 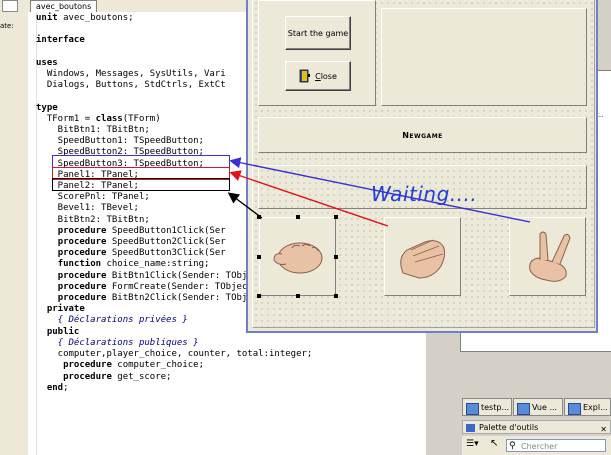 I want to click on newgame-label: Newgame, so click(x=422, y=135).